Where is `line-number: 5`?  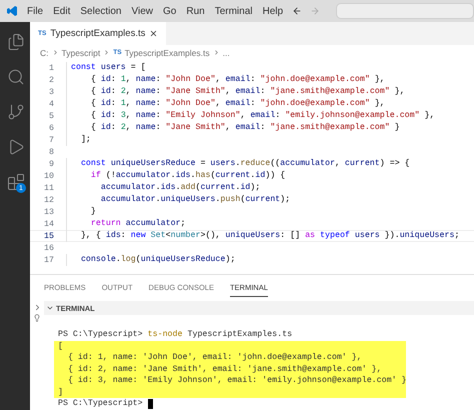 line-number: 5 is located at coordinates (51, 116).